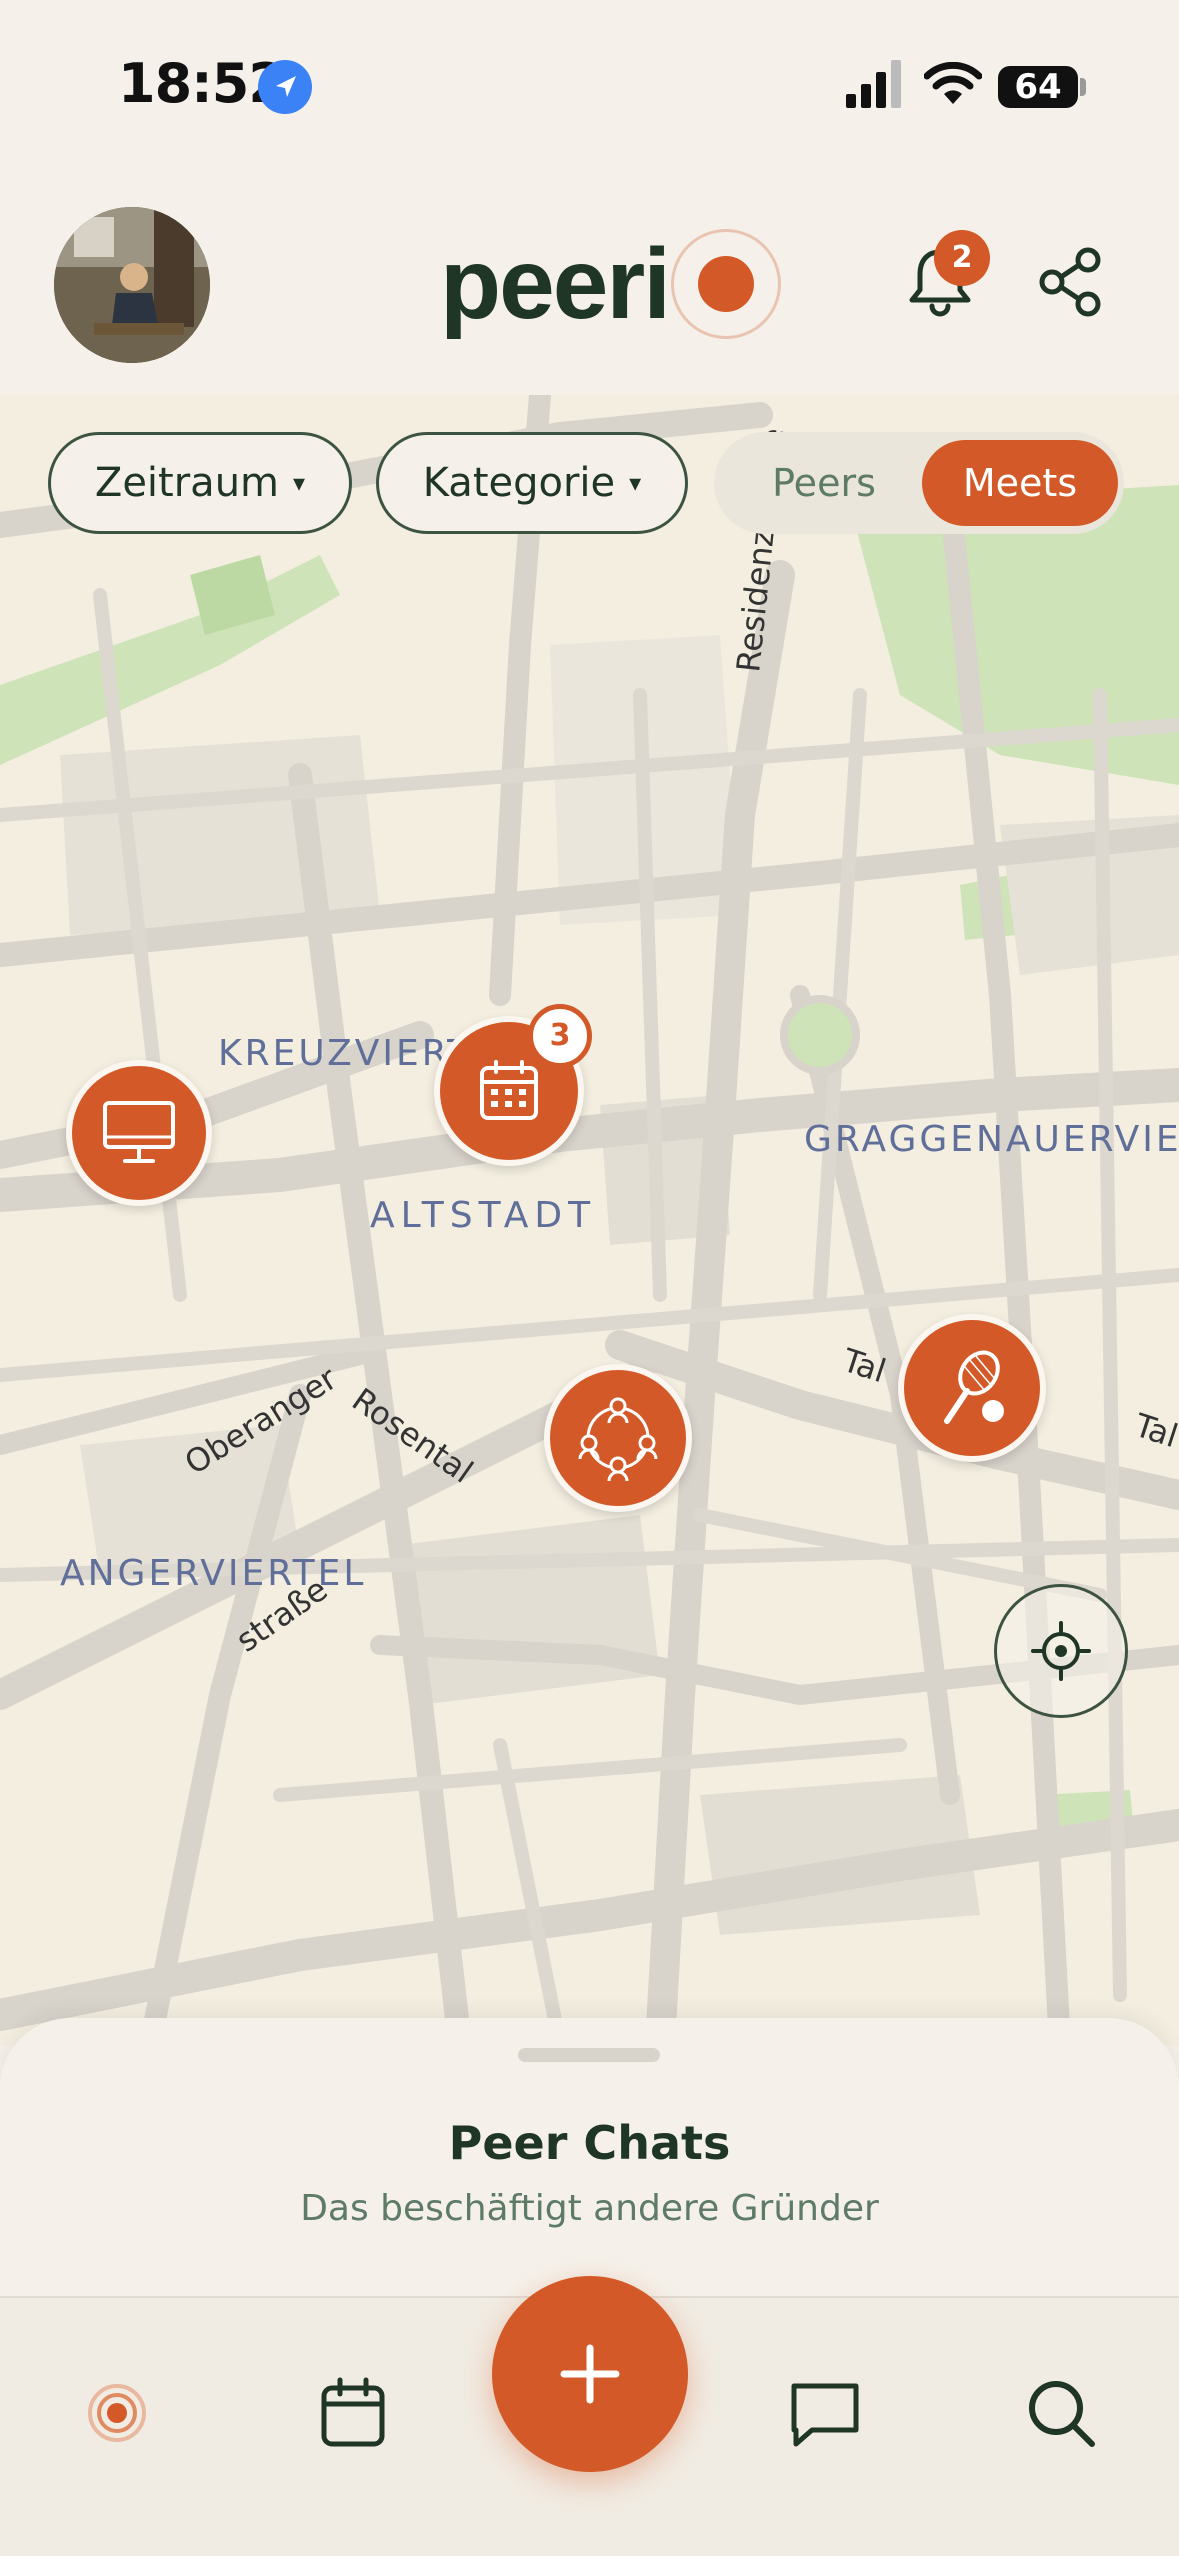 The height and width of the screenshot is (2556, 1179). What do you see at coordinates (873, 84) in the screenshot?
I see `cellular-signal-icon` at bounding box center [873, 84].